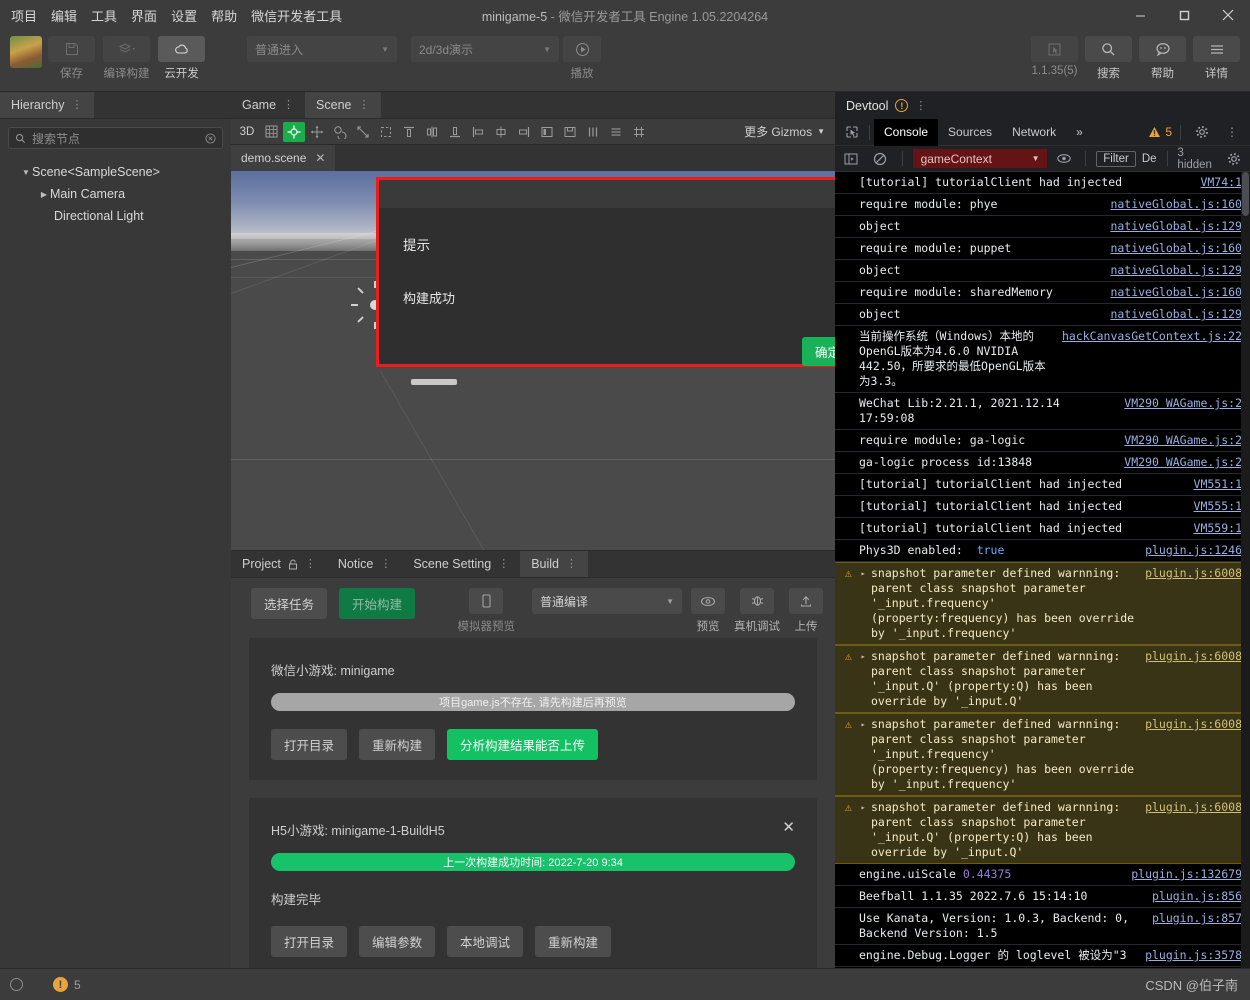  Describe the element at coordinates (524, 132) in the screenshot. I see `align-right-icon` at that location.